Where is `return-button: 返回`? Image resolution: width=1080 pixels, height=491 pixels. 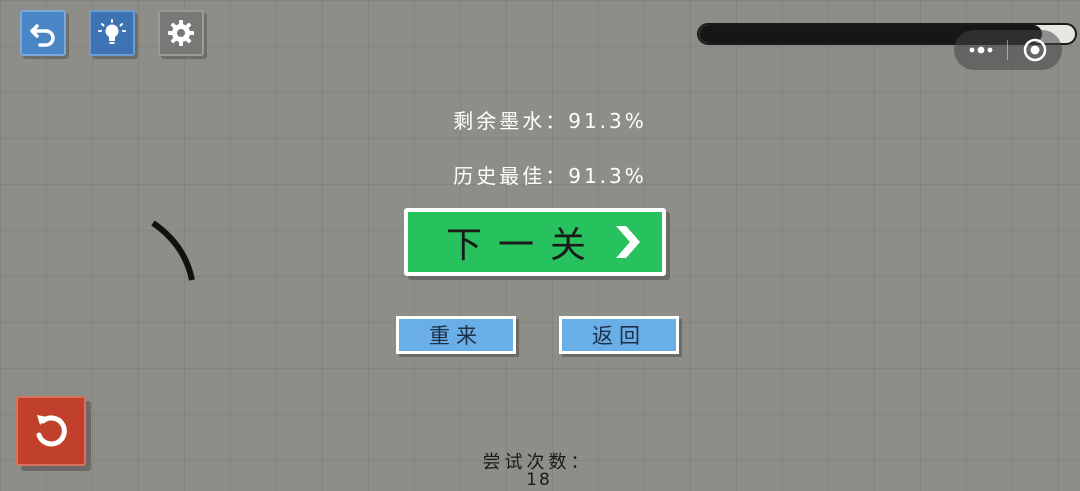 return-button: 返回 is located at coordinates (619, 335).